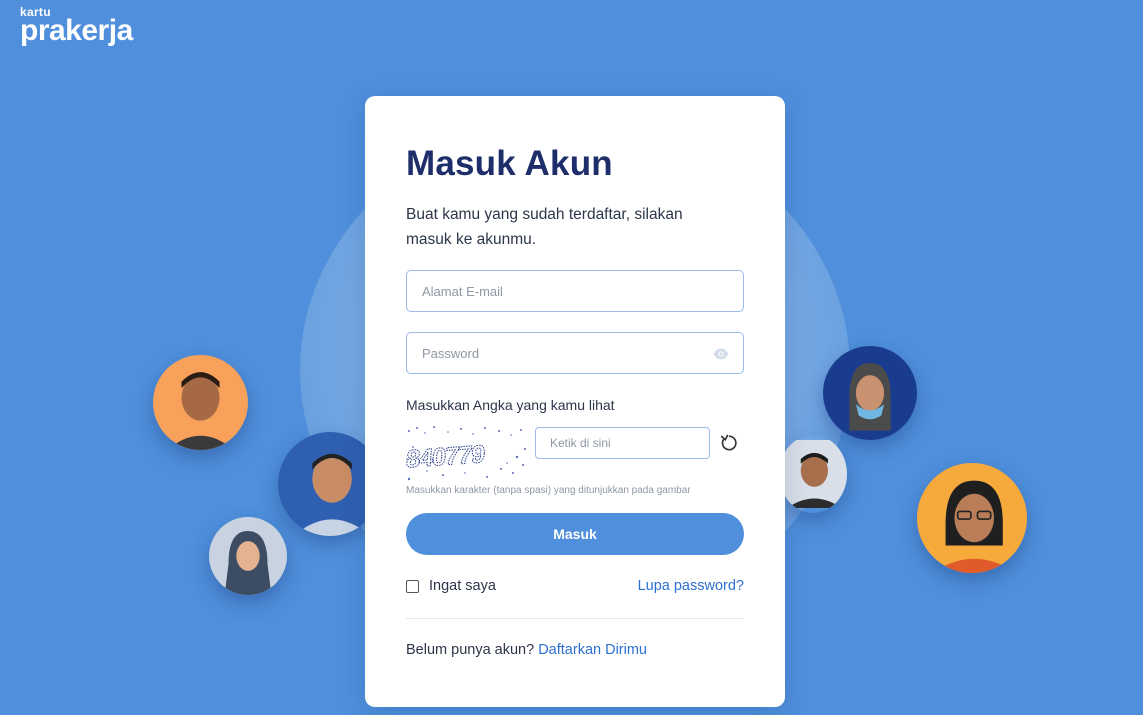 This screenshot has height=715, width=1143. What do you see at coordinates (575, 618) in the screenshot?
I see `divider` at bounding box center [575, 618].